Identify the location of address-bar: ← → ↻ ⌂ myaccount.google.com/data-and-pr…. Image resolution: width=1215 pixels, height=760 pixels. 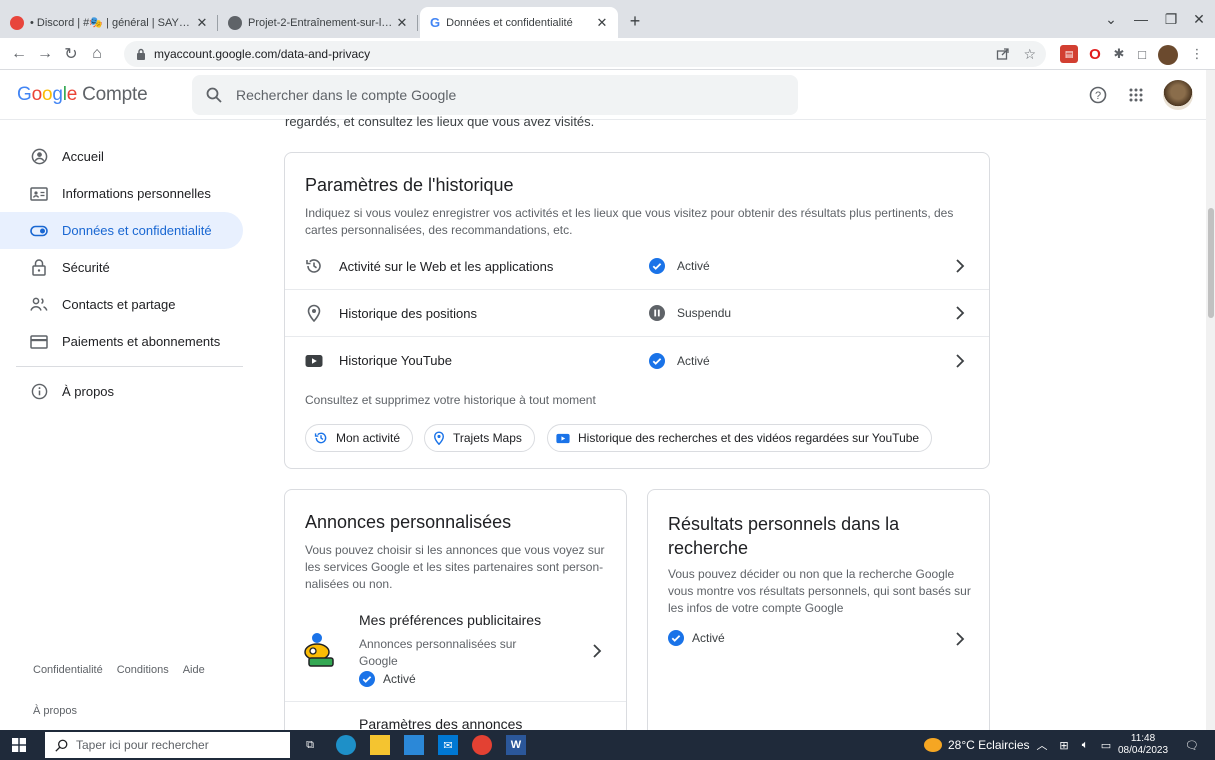
(607, 54).